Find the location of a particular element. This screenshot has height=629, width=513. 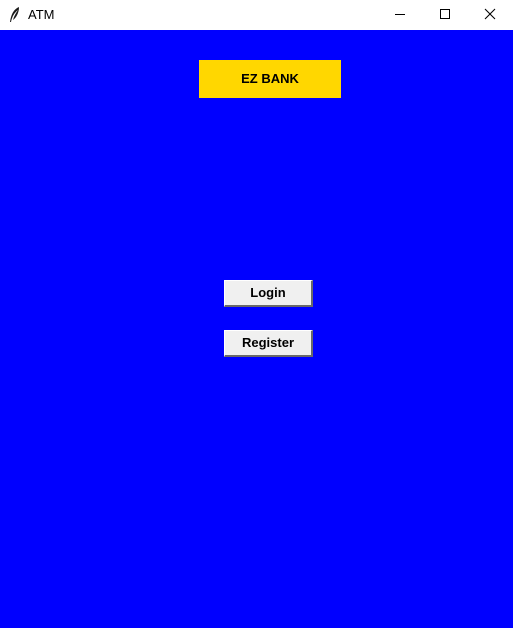

close-icon is located at coordinates (490, 14).